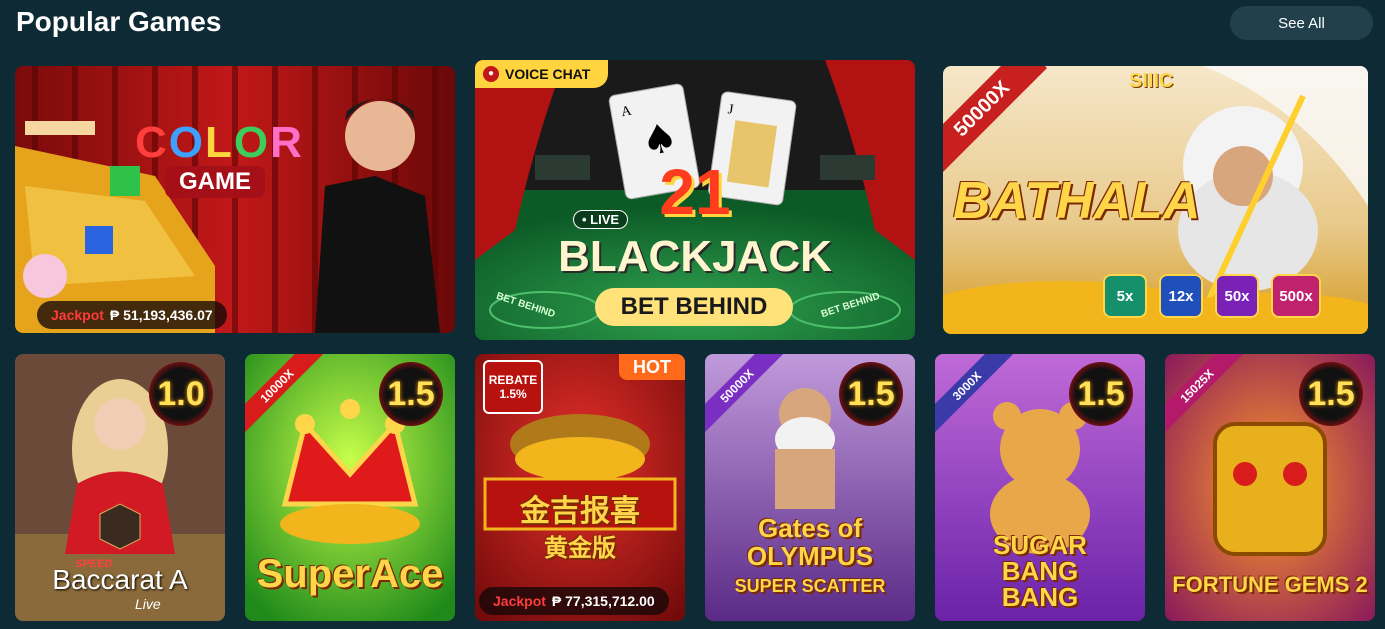 The width and height of the screenshot is (1385, 629). Describe the element at coordinates (119, 21) in the screenshot. I see `page-title: Popular Games` at that location.